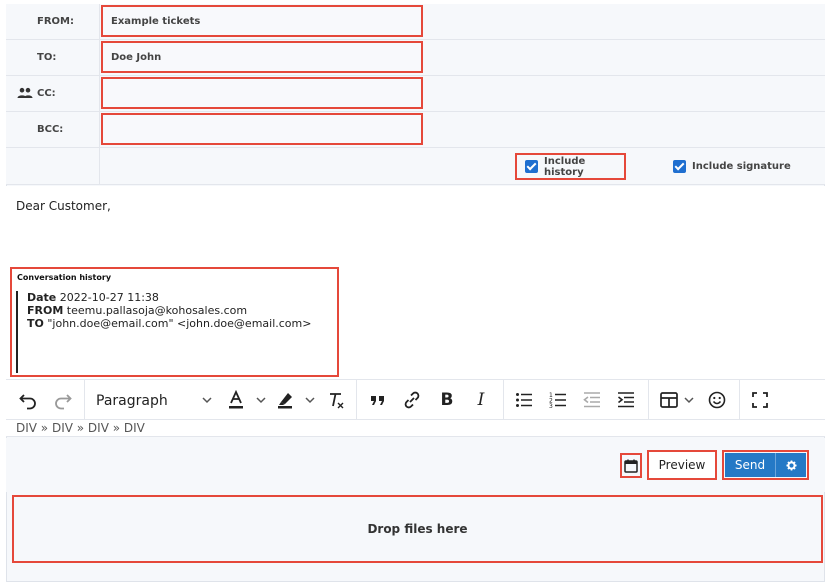 The width and height of the screenshot is (825, 588). Describe the element at coordinates (262, 93) in the screenshot. I see `cc-field` at that location.